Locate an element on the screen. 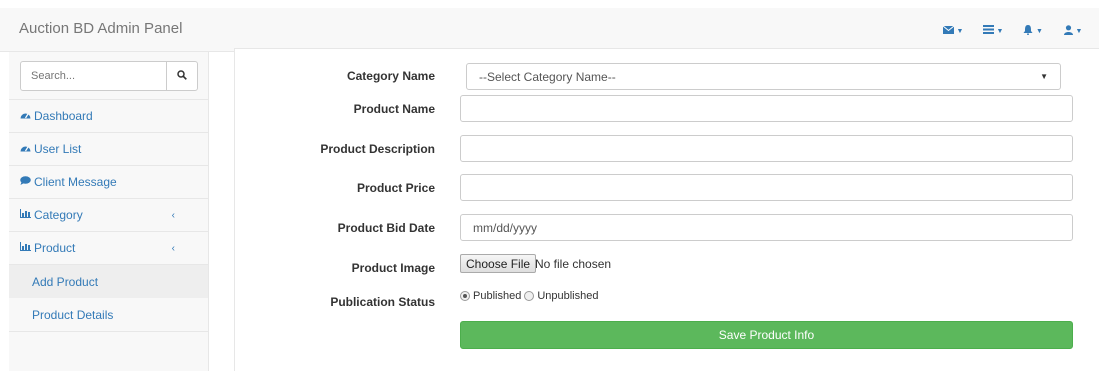  envelope-icon is located at coordinates (948, 31).